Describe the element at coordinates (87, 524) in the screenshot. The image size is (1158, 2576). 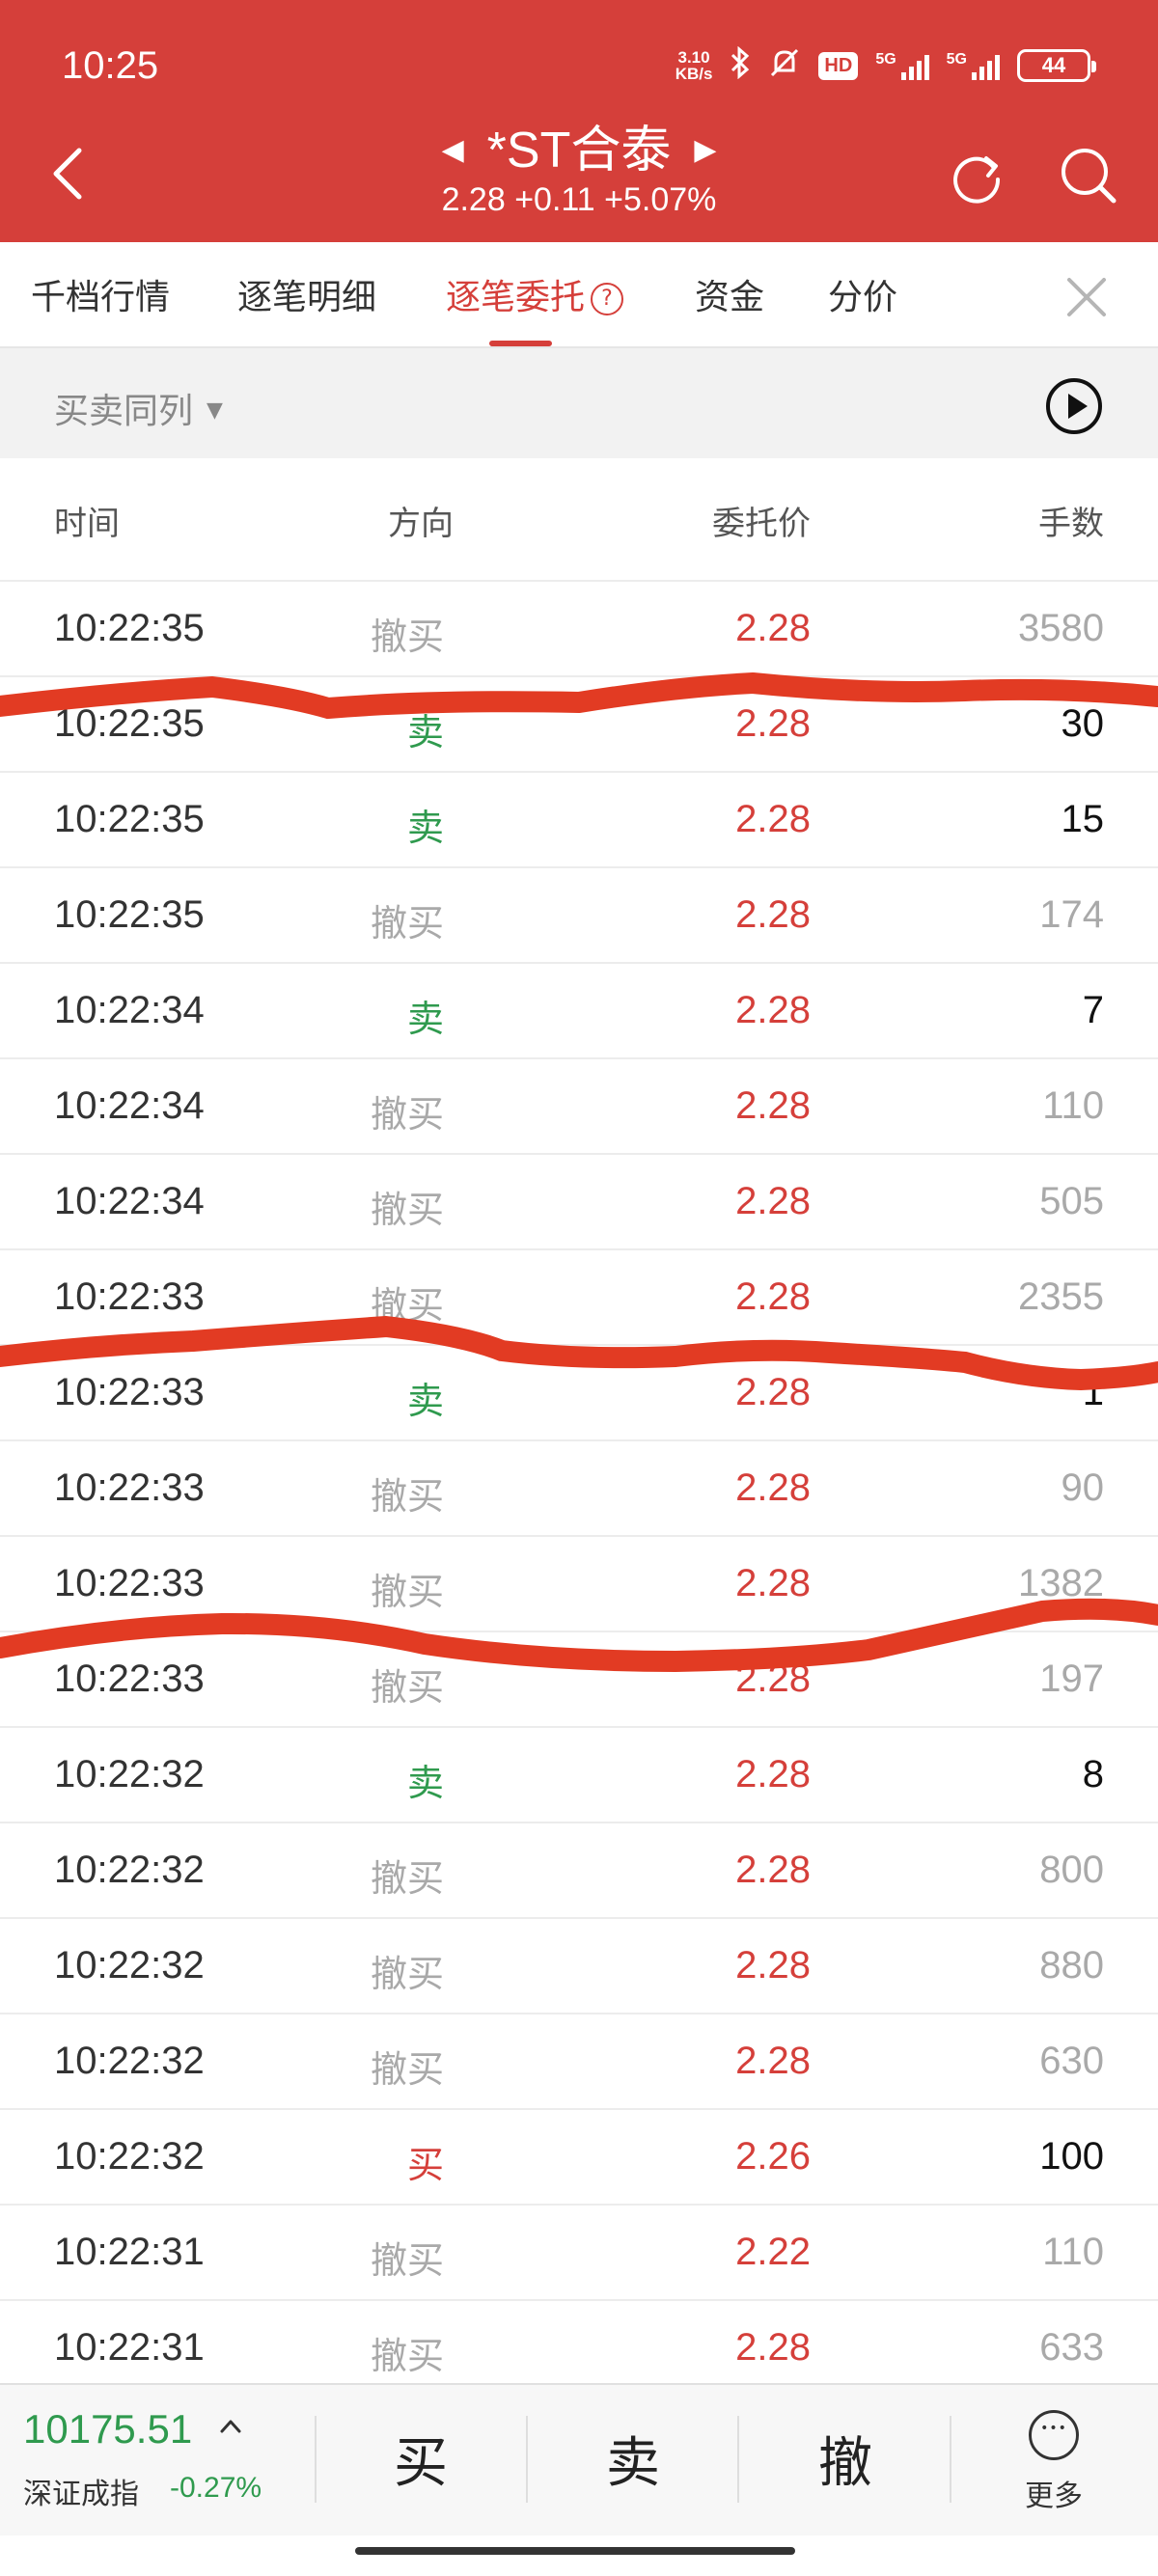
I see `column-time: 时间` at that location.